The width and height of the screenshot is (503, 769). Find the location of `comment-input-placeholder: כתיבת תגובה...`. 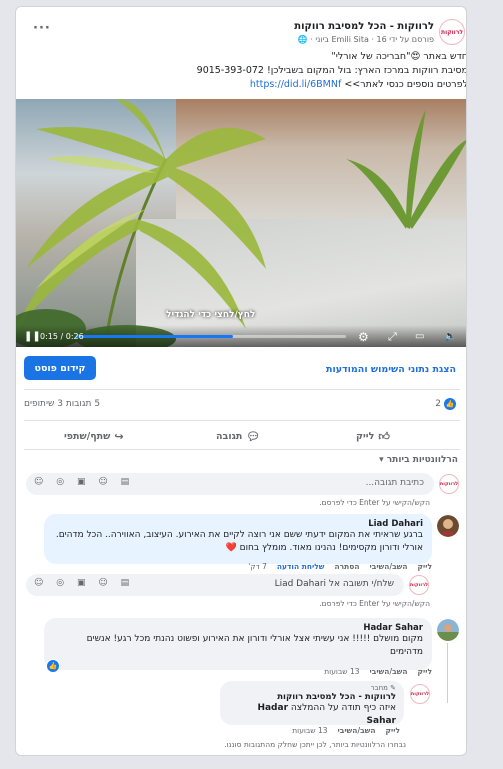

comment-input-placeholder: כתיבת תגובה... is located at coordinates (394, 483).